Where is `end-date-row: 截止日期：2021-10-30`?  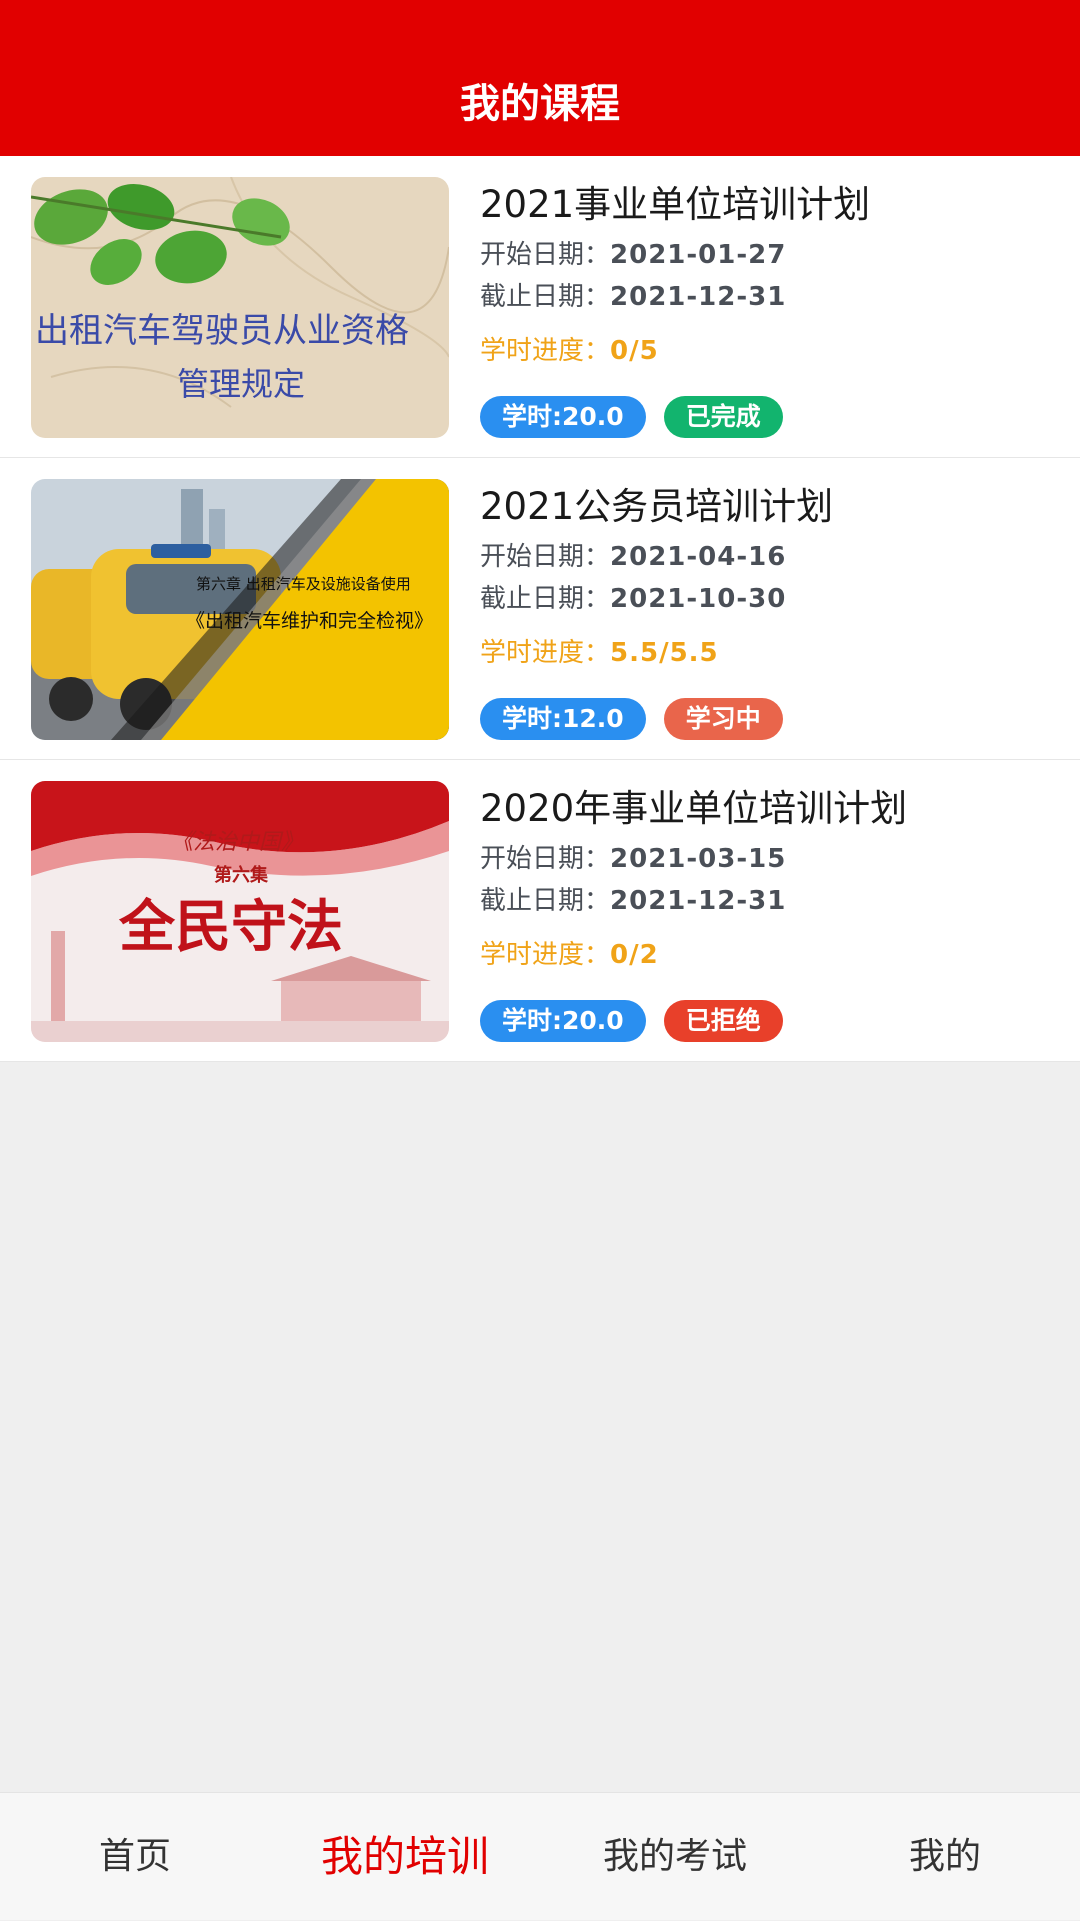 end-date-row: 截止日期：2021-10-30 is located at coordinates (633, 599).